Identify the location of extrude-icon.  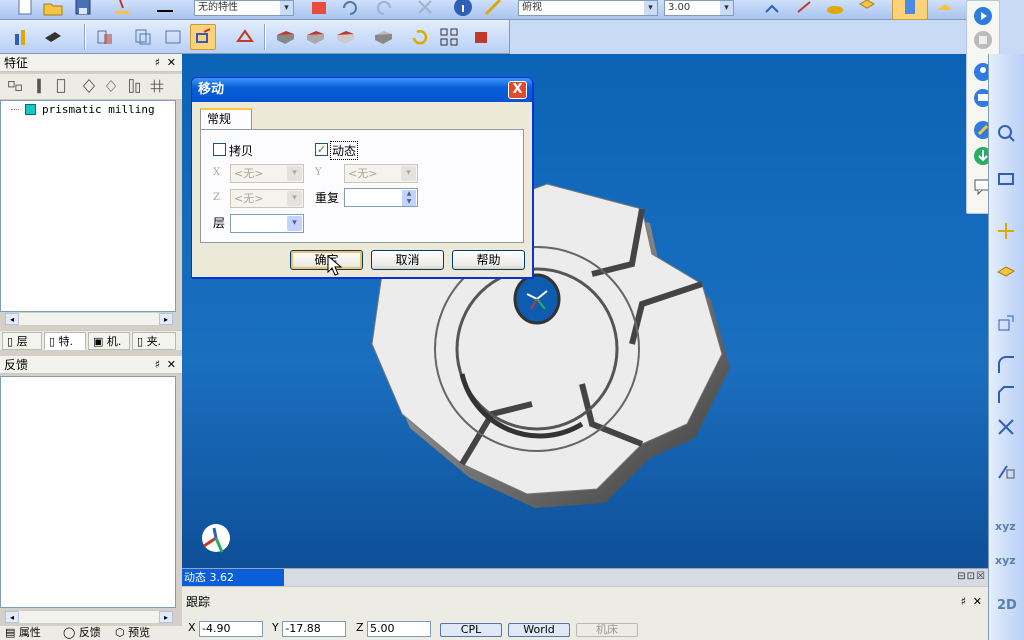
(285, 37).